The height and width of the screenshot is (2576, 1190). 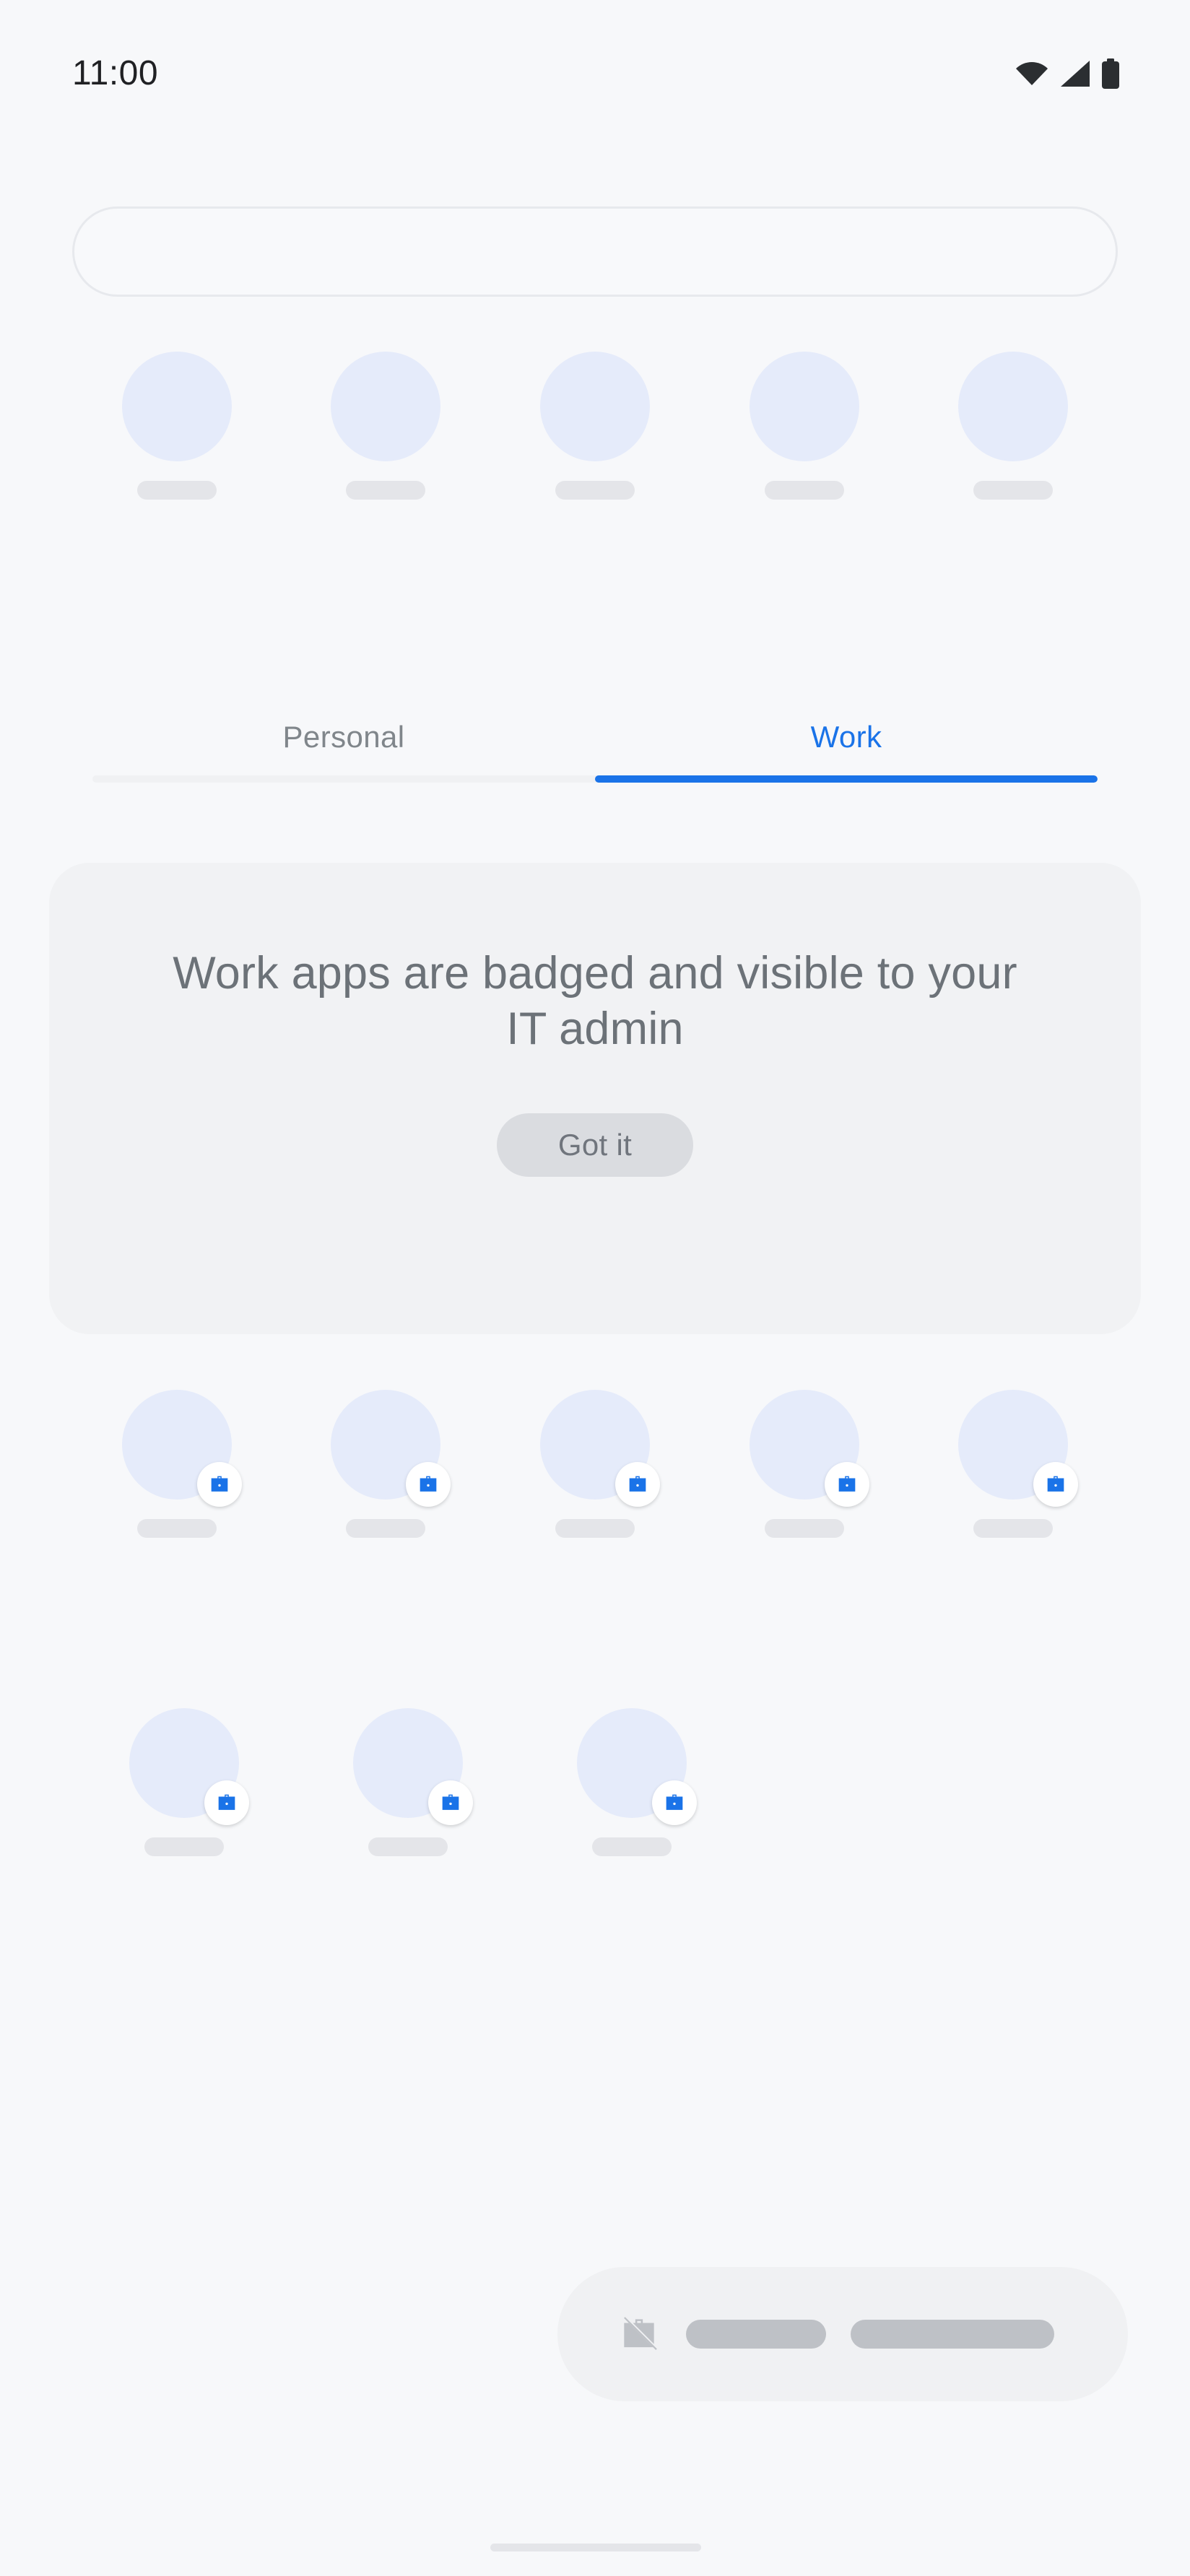 I want to click on battery-icon, so click(x=1110, y=73).